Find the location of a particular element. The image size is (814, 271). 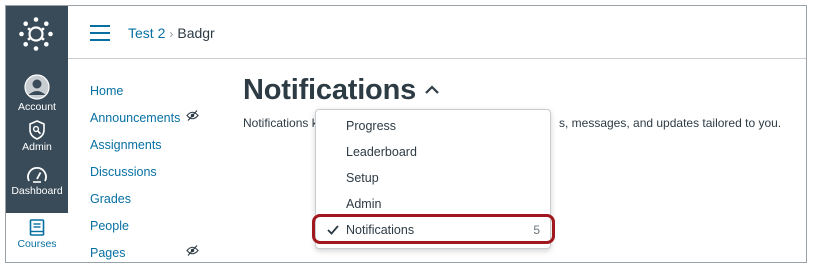

dashboard-icon is located at coordinates (37, 175).